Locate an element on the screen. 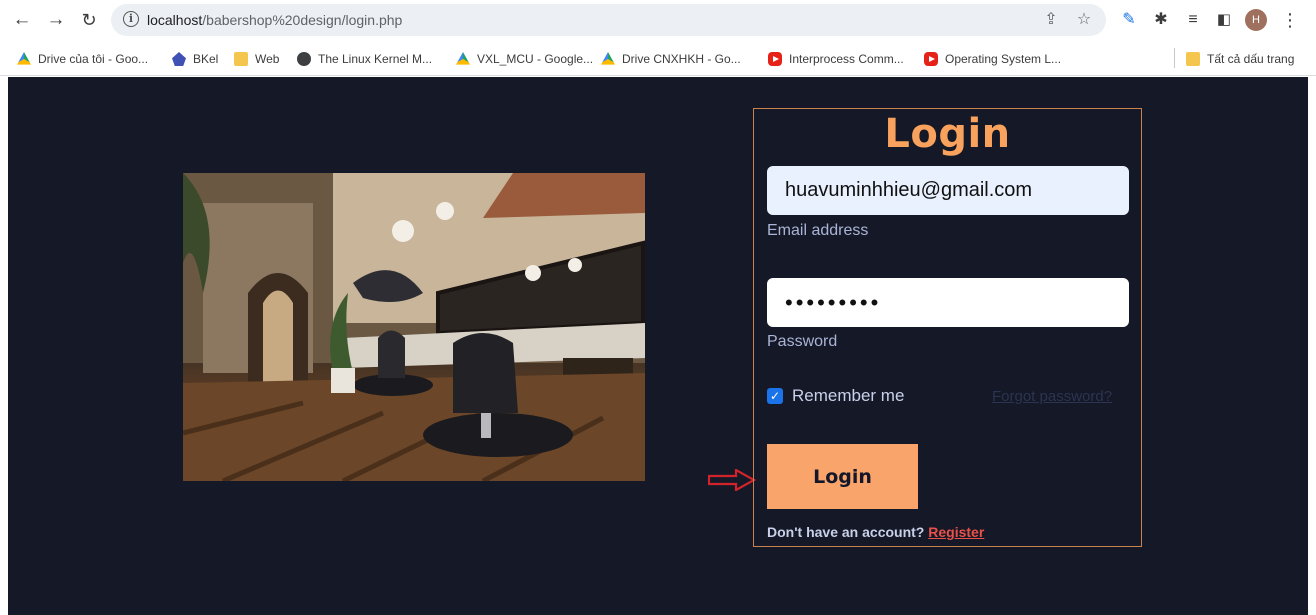 This screenshot has height=615, width=1316. bookmark-item: BKel is located at coordinates (195, 59).